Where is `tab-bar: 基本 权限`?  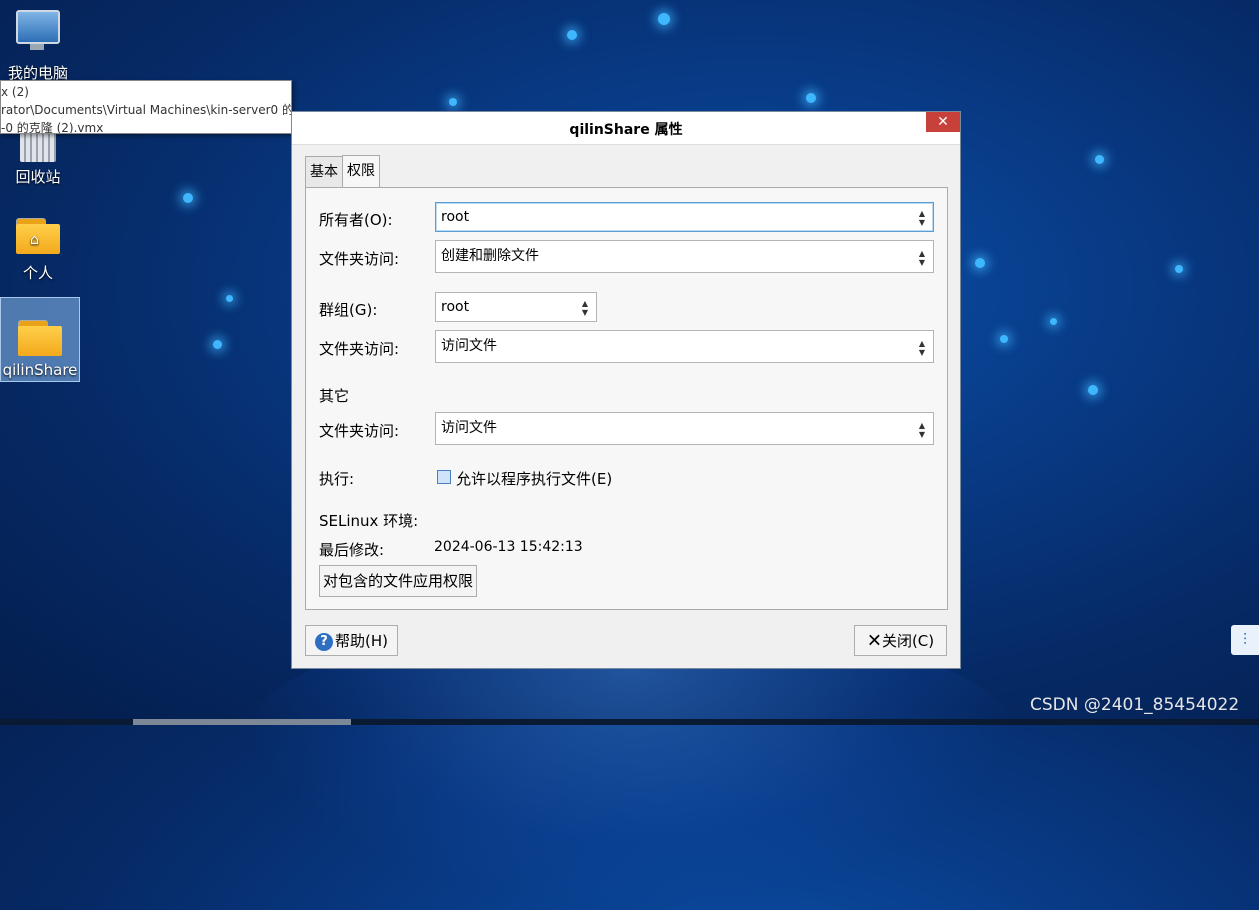
tab-bar: 基本 权限 is located at coordinates (342, 171).